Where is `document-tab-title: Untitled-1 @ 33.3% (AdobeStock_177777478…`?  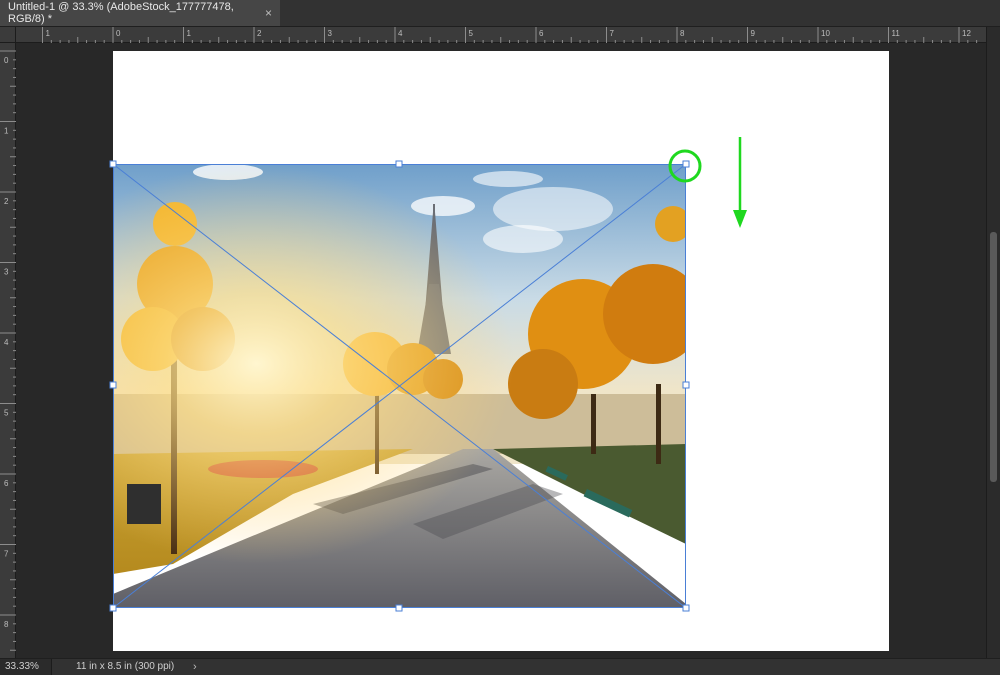 document-tab-title: Untitled-1 @ 33.3% (AdobeStock_177777478… is located at coordinates (121, 13).